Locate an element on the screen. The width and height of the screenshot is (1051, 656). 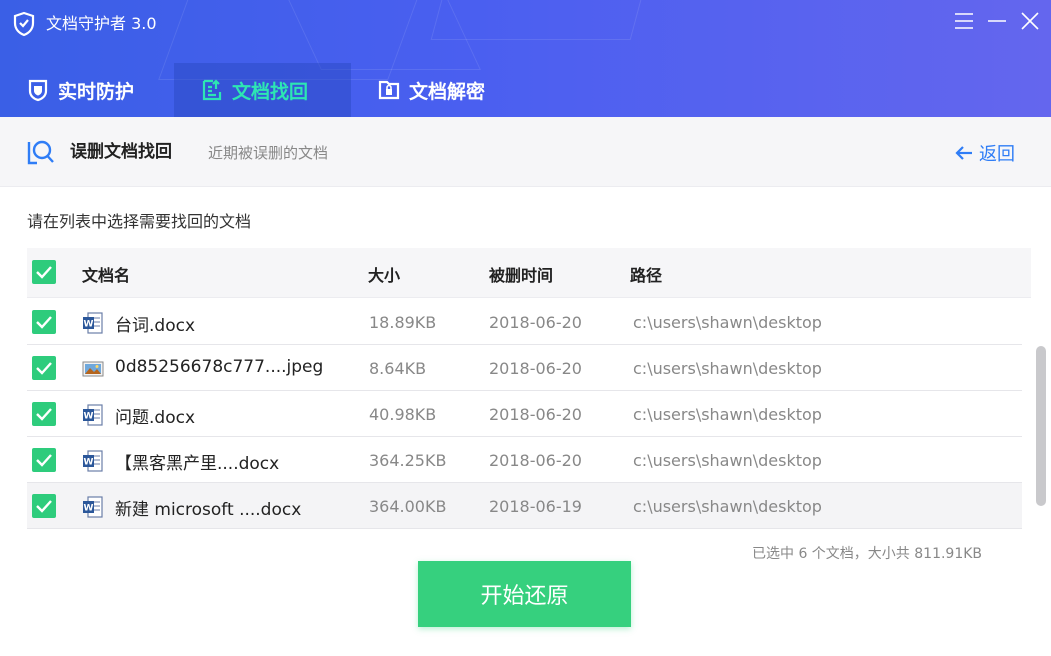
table-header: 文档名 大小 被删时间 路径 is located at coordinates (529, 273).